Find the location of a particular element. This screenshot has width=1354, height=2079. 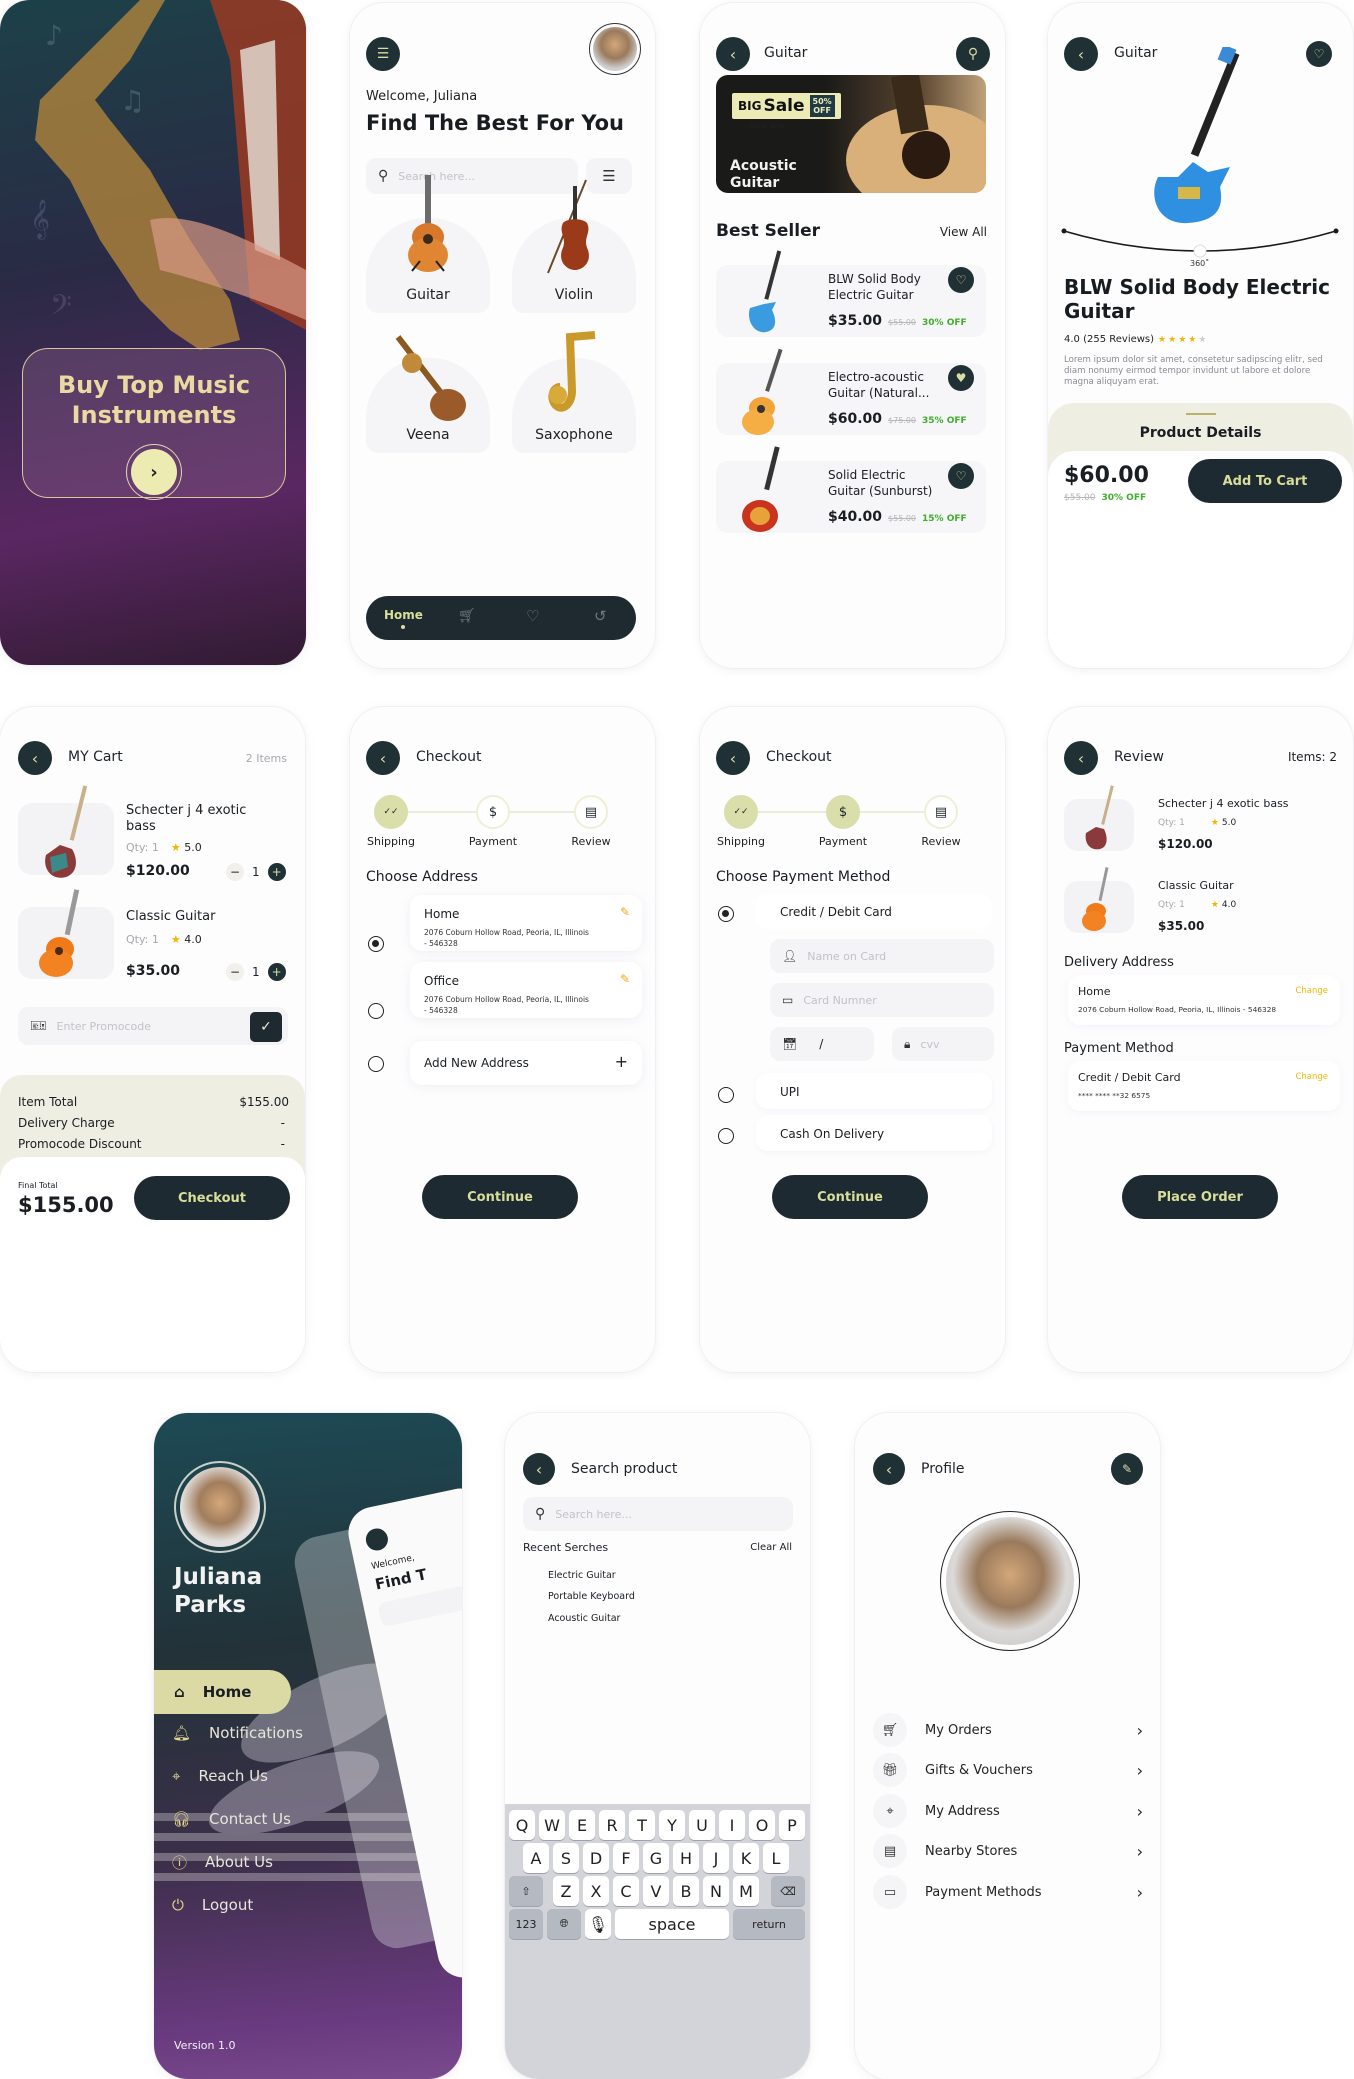

search-input: ⚲ is located at coordinates (658, 1514).